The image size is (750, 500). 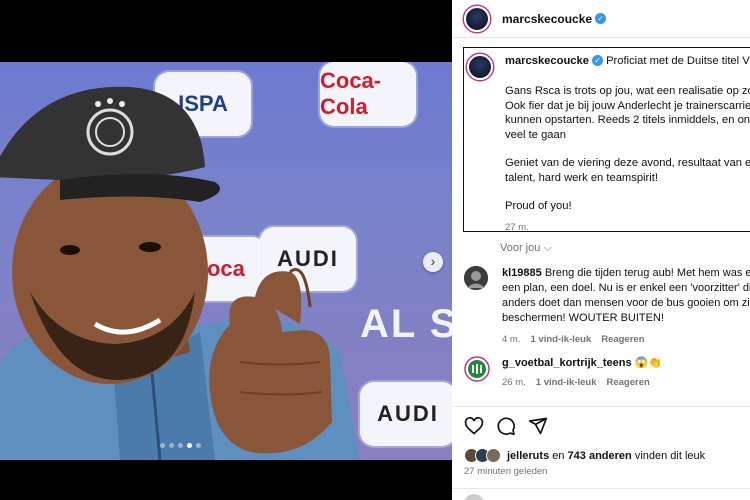 I want to click on liker-avatar, so click(x=493, y=455).